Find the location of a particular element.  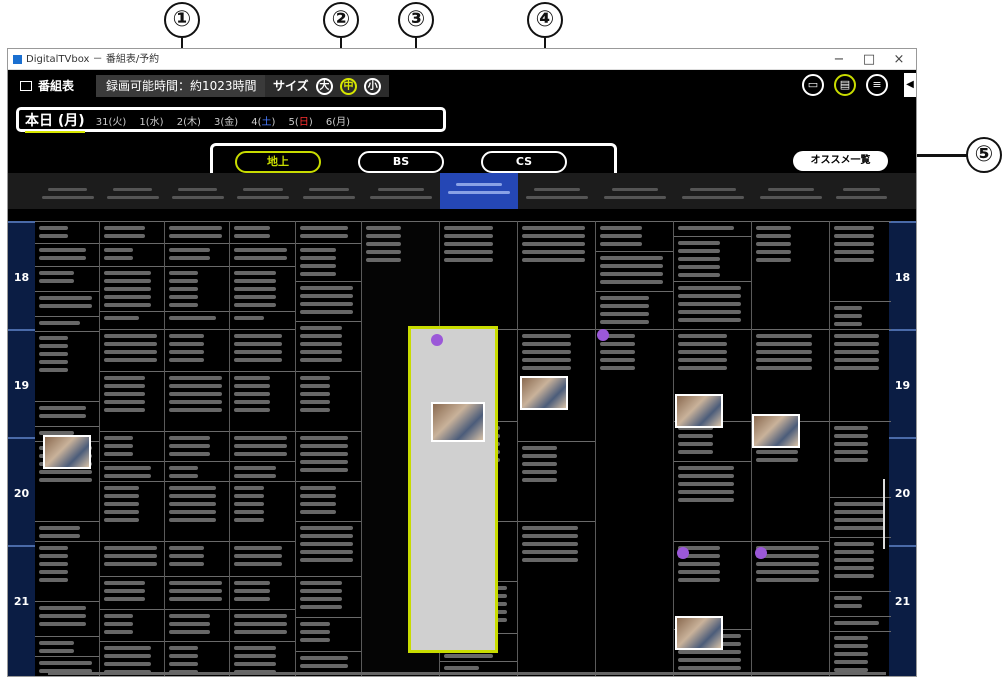

tv-icon: ▭ is located at coordinates (813, 85).